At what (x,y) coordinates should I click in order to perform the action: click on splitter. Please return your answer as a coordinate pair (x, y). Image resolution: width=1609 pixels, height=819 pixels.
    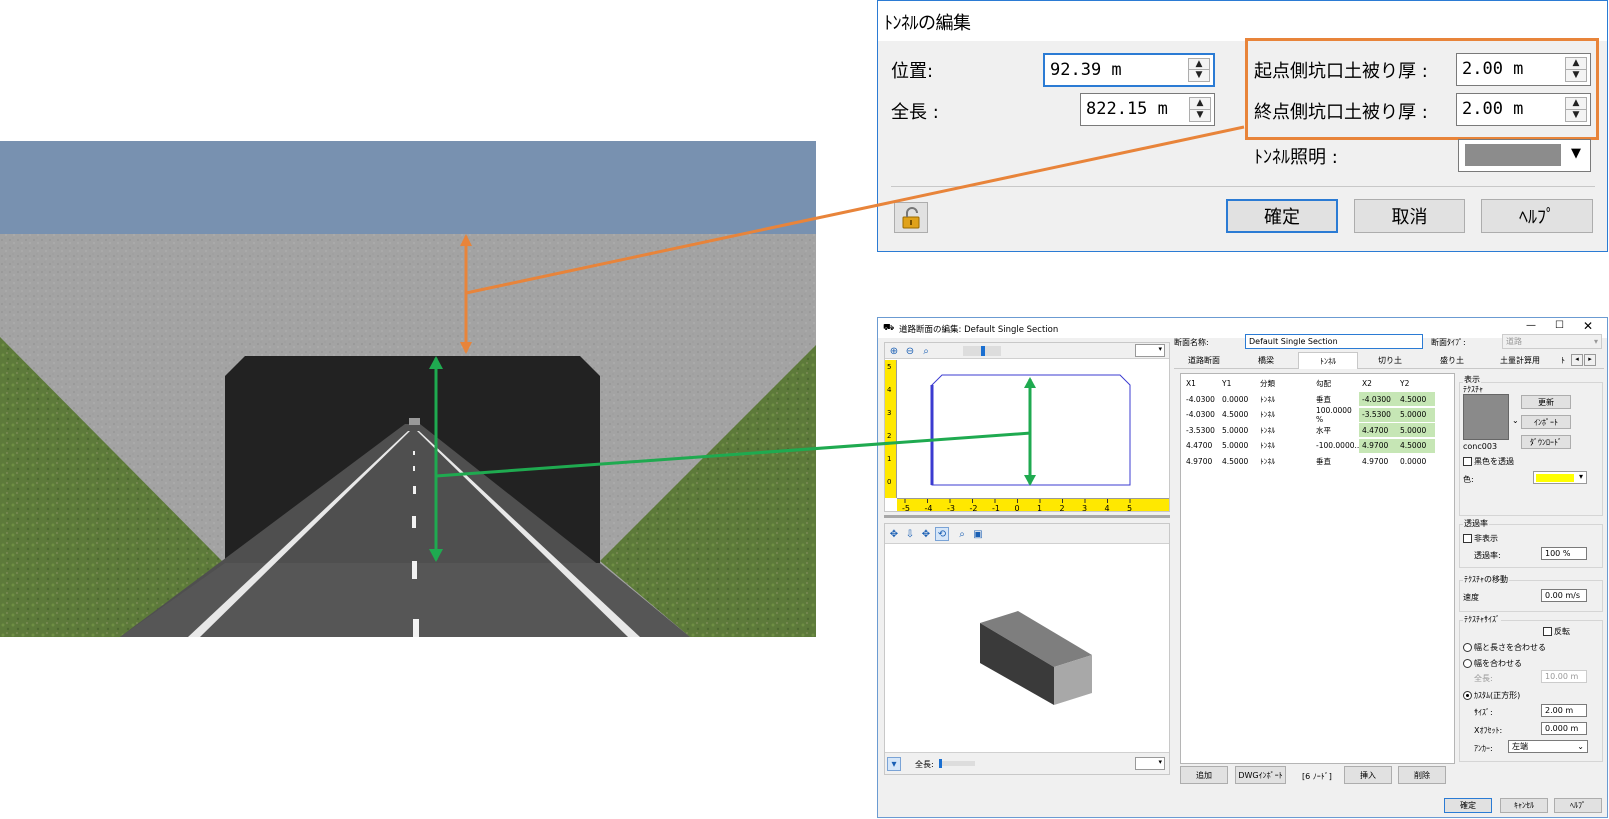
    Looking at the image, I should click on (1027, 516).